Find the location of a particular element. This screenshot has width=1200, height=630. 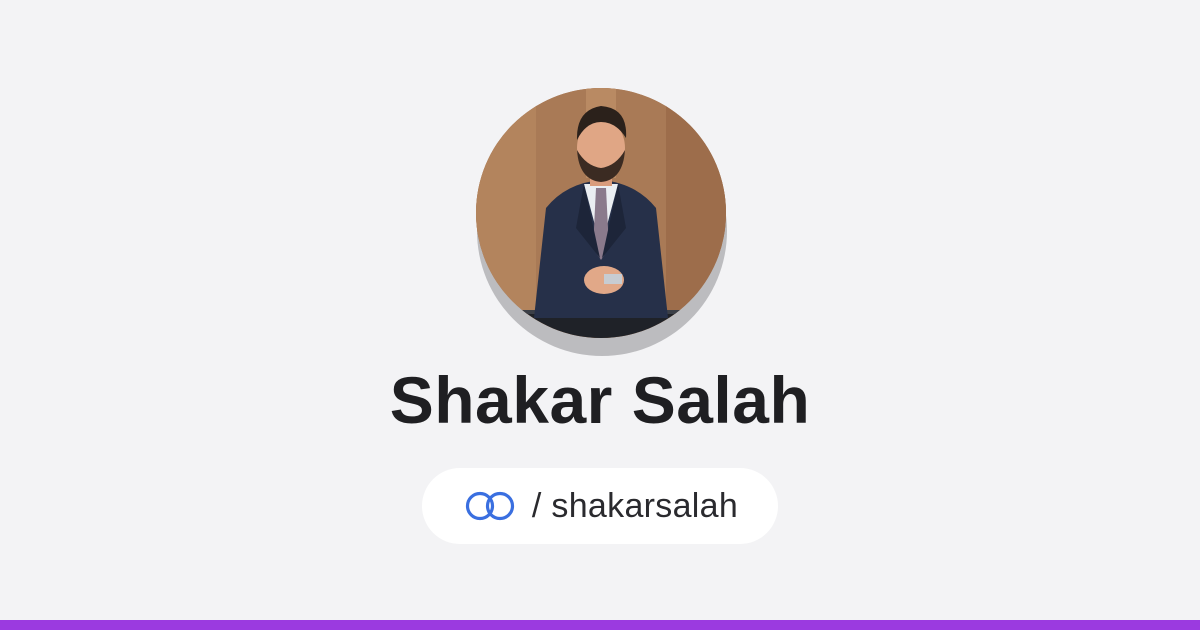

profile-handle: shakarsalah is located at coordinates (645, 505).